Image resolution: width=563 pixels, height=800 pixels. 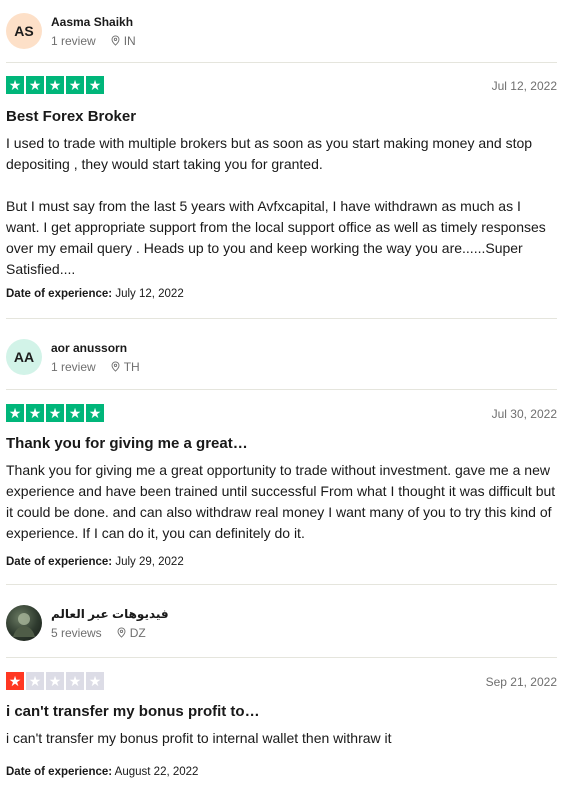 I want to click on review-date: Jul 30, 2022, so click(x=524, y=414).